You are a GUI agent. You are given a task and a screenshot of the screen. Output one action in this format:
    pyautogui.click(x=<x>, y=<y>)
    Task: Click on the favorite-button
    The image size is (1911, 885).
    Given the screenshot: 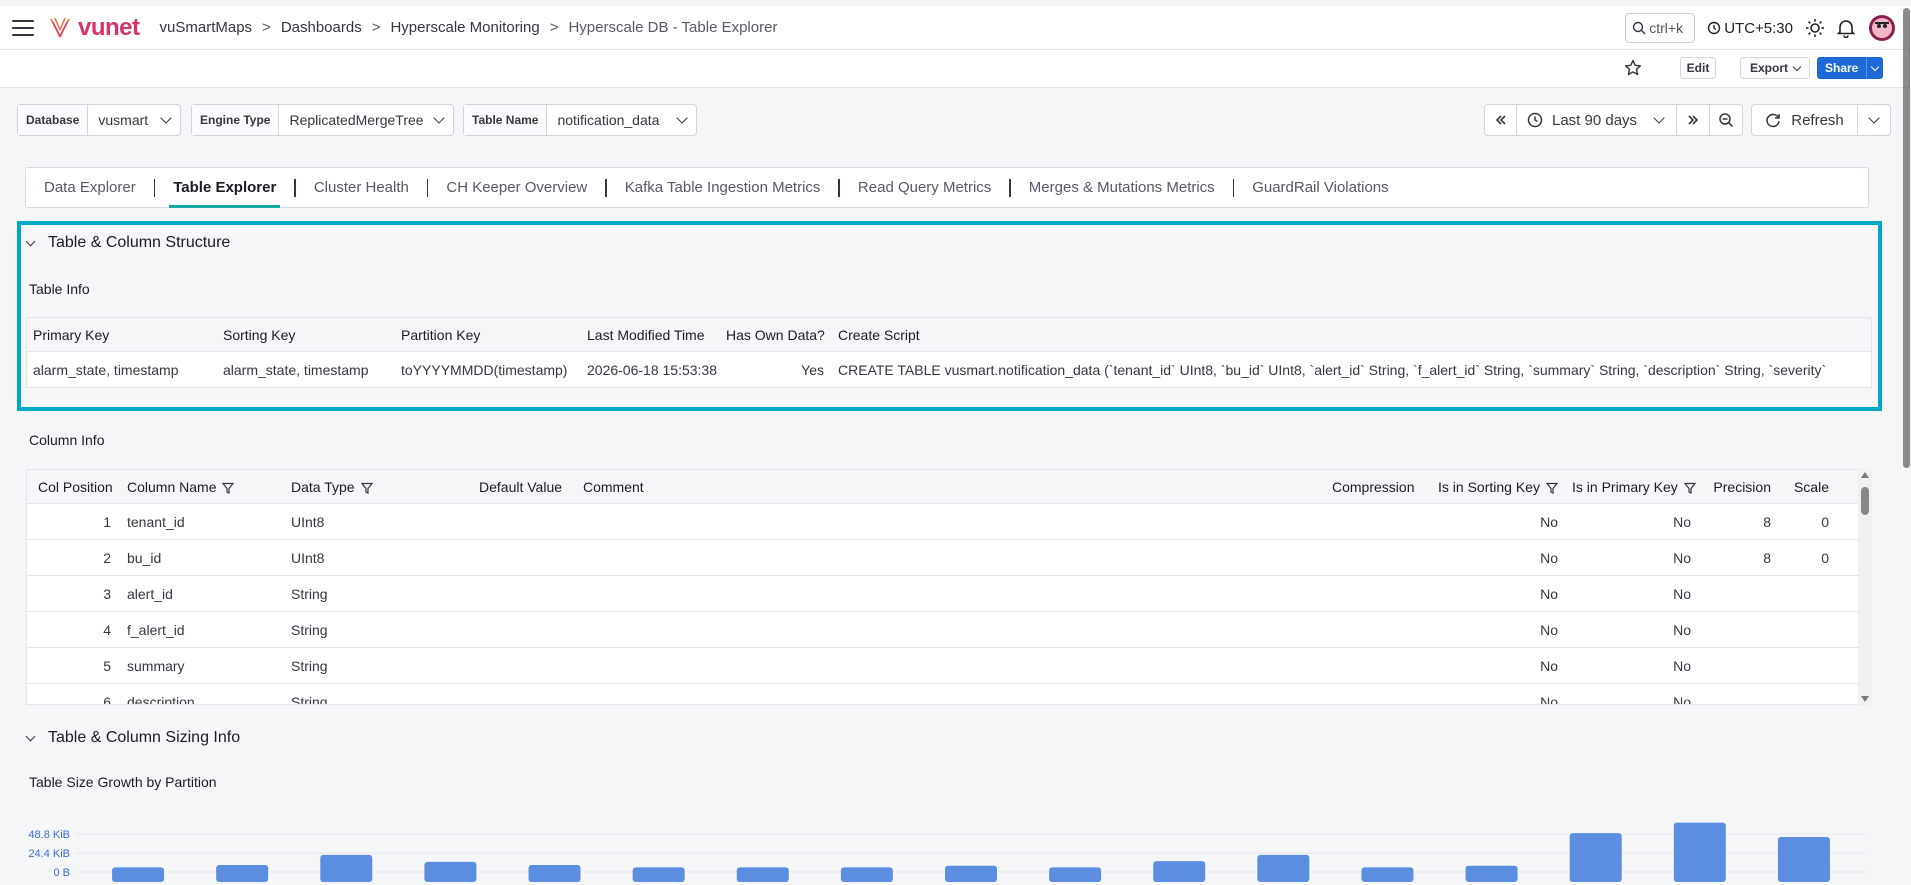 What is the action you would take?
    pyautogui.click(x=1633, y=69)
    